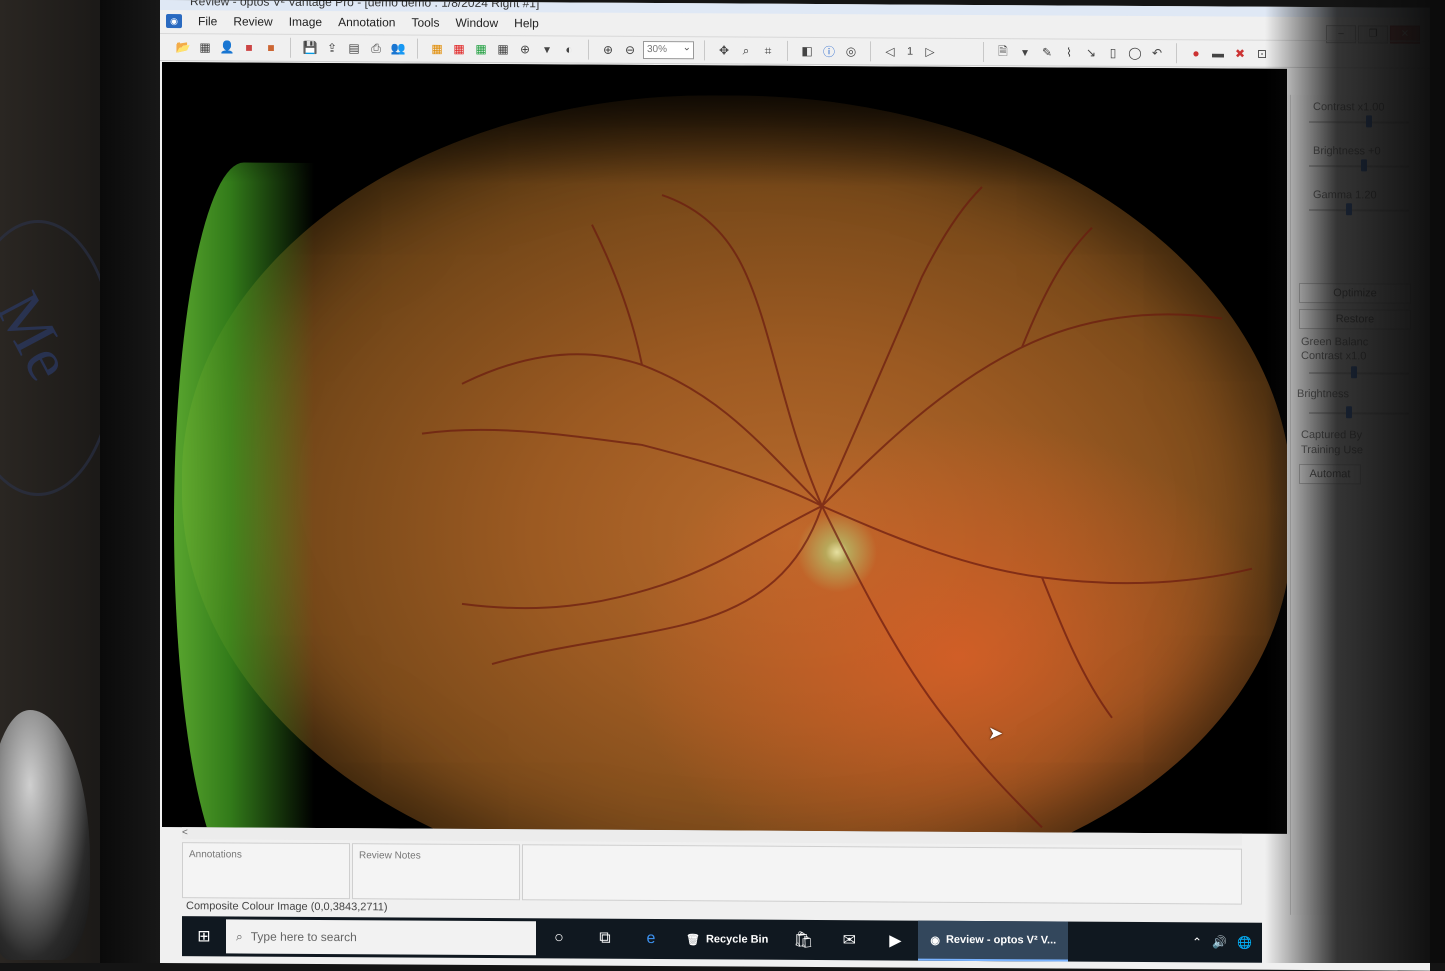 The height and width of the screenshot is (971, 1445). Describe the element at coordinates (851, 51) in the screenshot. I see `eye-icon: ◎` at that location.